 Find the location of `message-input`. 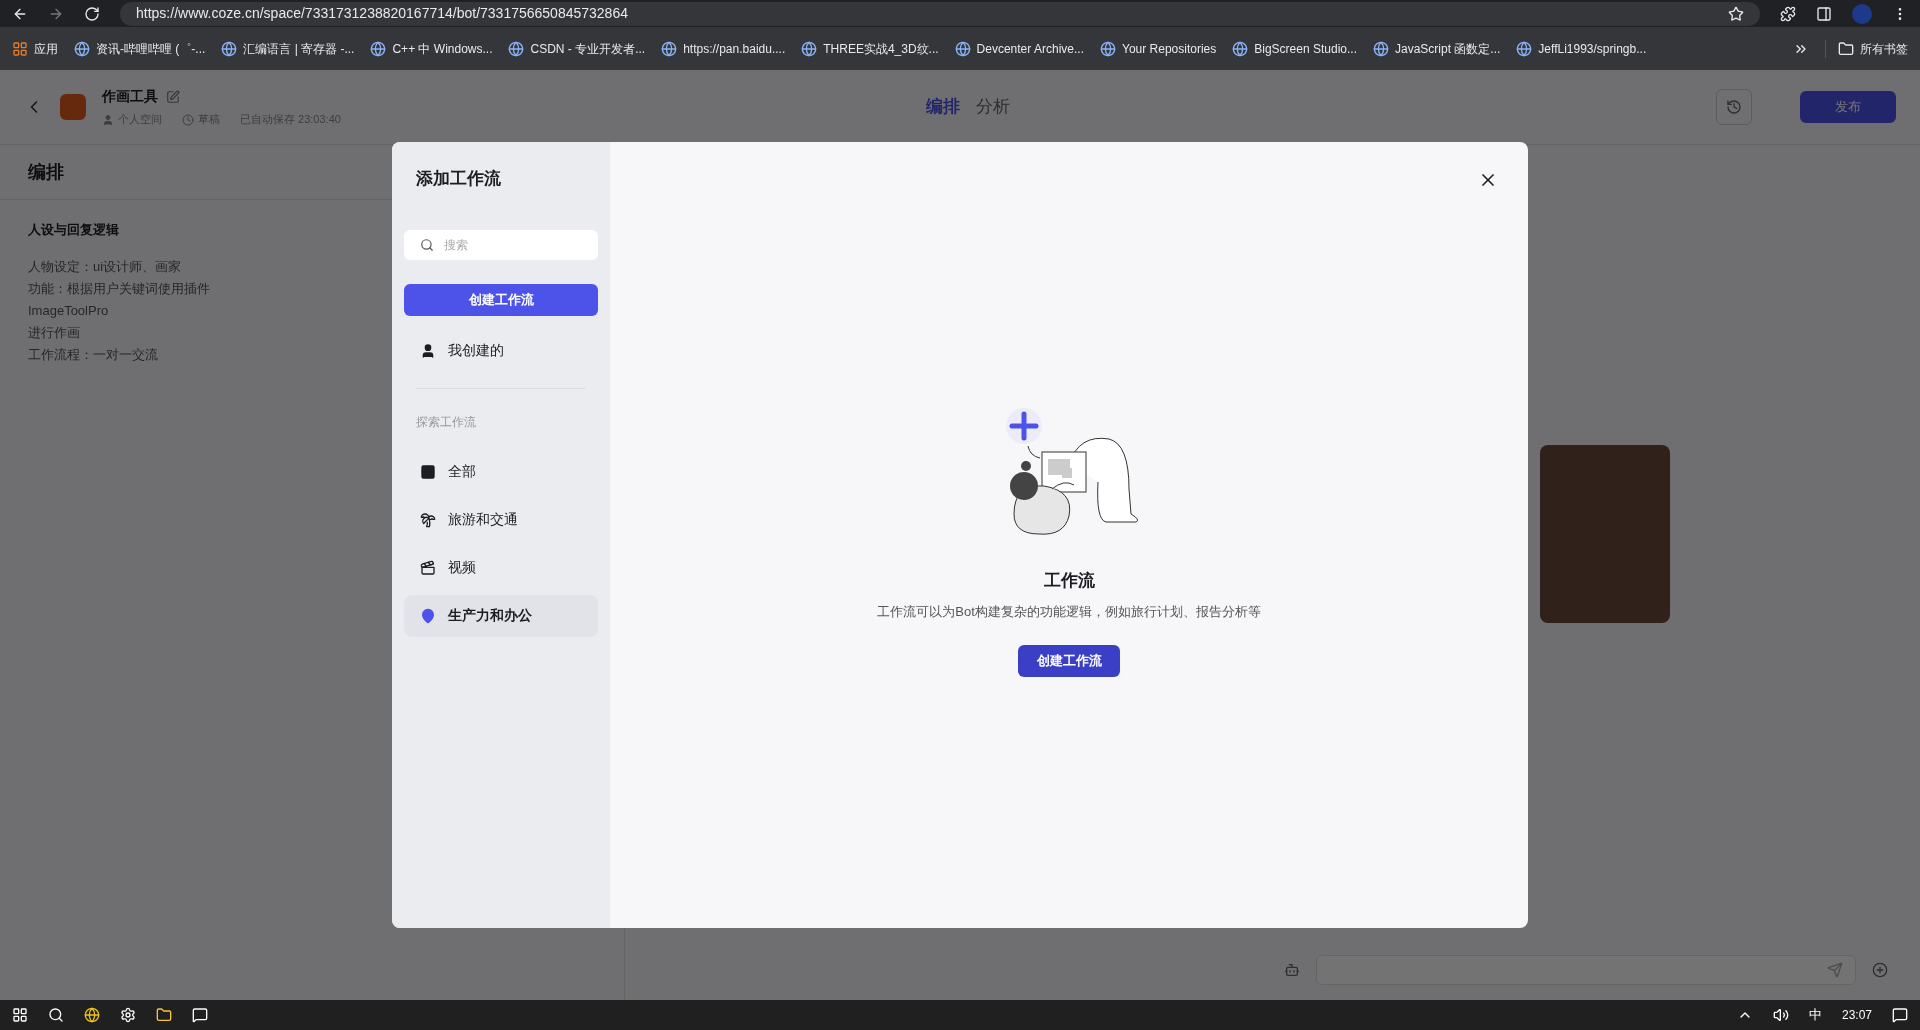

message-input is located at coordinates (1586, 970).